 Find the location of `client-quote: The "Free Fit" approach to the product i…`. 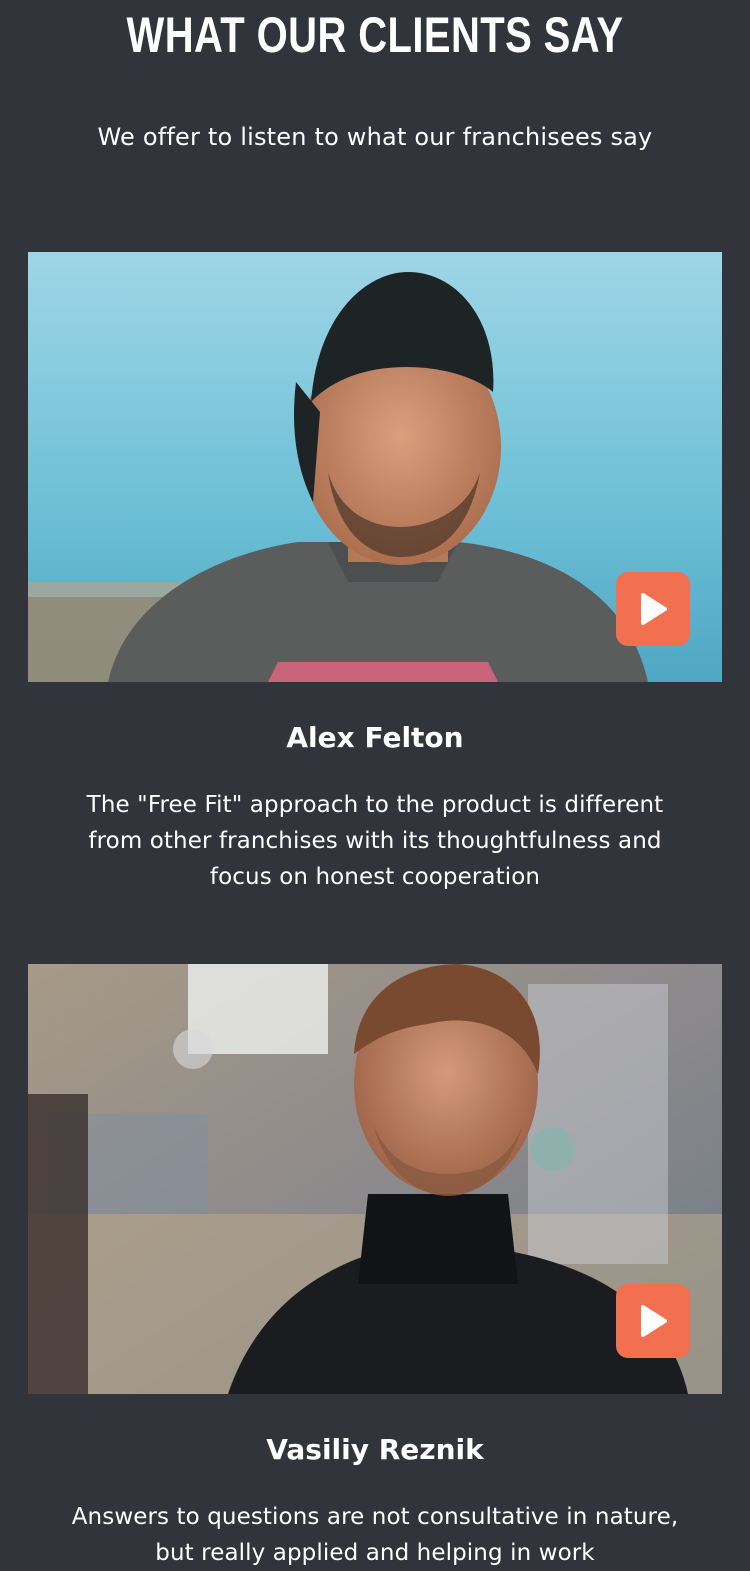

client-quote: The "Free Fit" approach to the product i… is located at coordinates (375, 841).